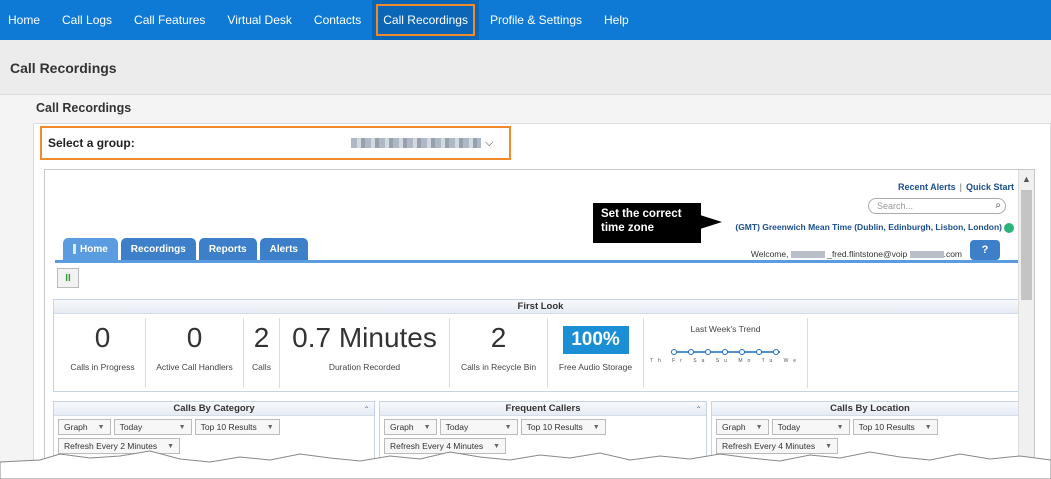 The height and width of the screenshot is (479, 1051). Describe the element at coordinates (870, 408) in the screenshot. I see `widget-title: Calls By Location` at that location.